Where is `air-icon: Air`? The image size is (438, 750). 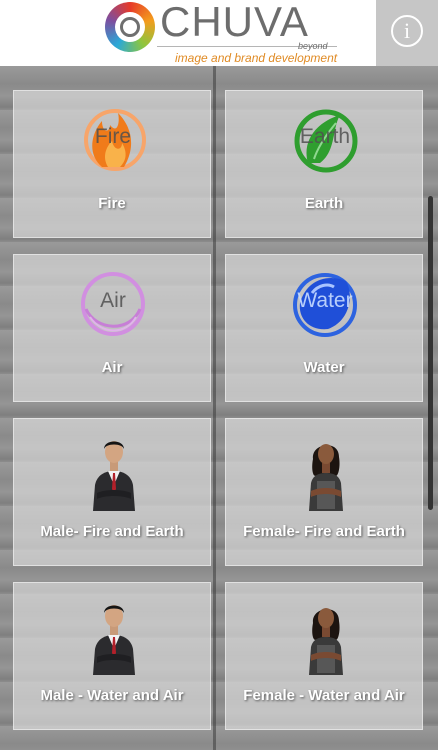
air-icon: Air is located at coordinates (113, 304).